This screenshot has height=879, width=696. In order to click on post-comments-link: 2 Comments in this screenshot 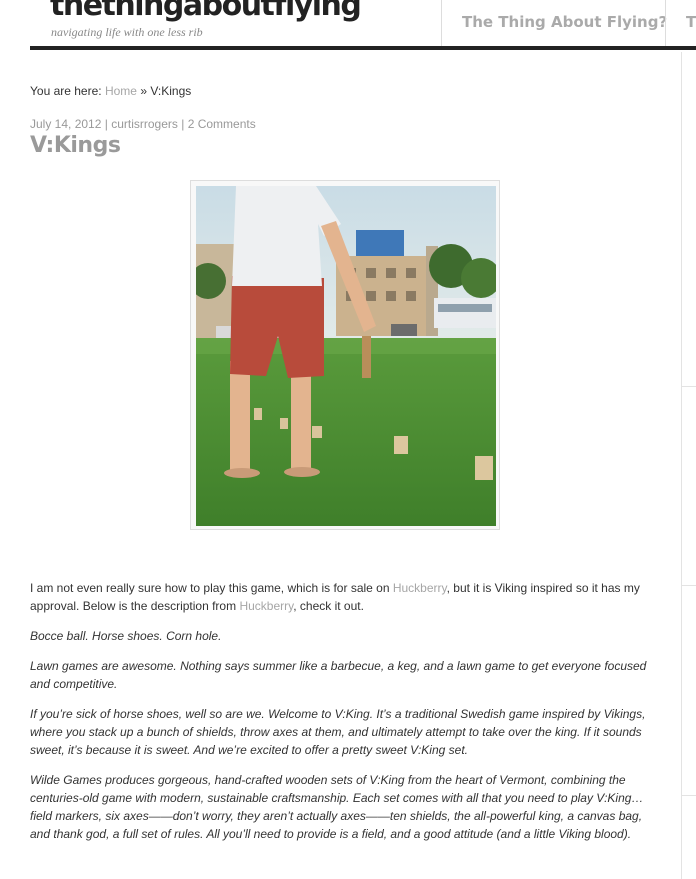, I will do `click(222, 124)`.